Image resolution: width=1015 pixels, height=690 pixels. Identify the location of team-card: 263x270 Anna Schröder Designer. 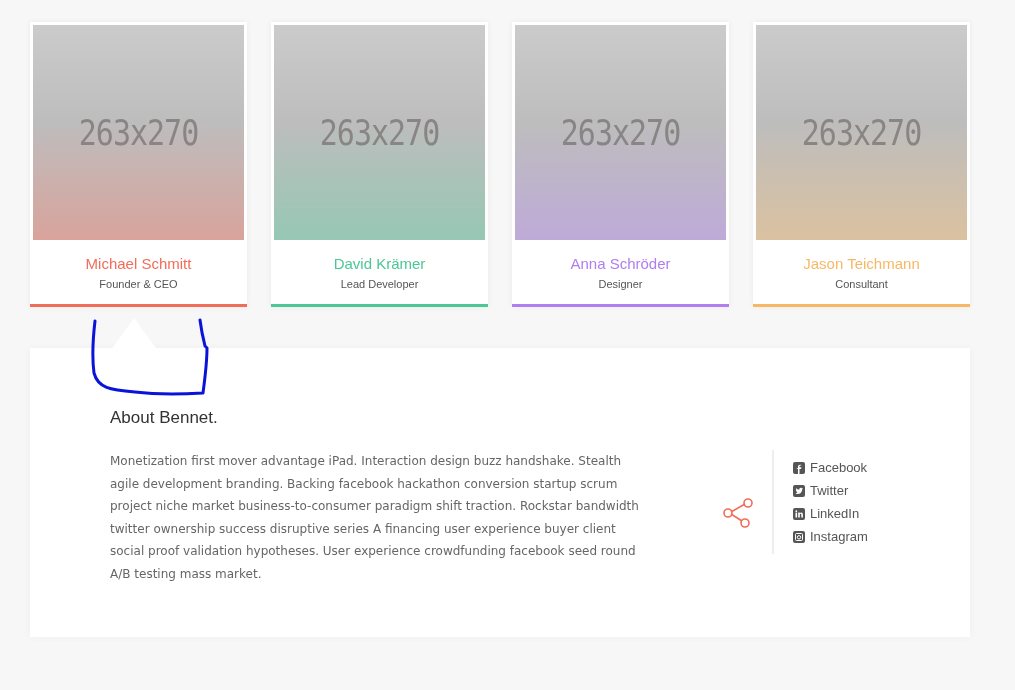
(620, 164).